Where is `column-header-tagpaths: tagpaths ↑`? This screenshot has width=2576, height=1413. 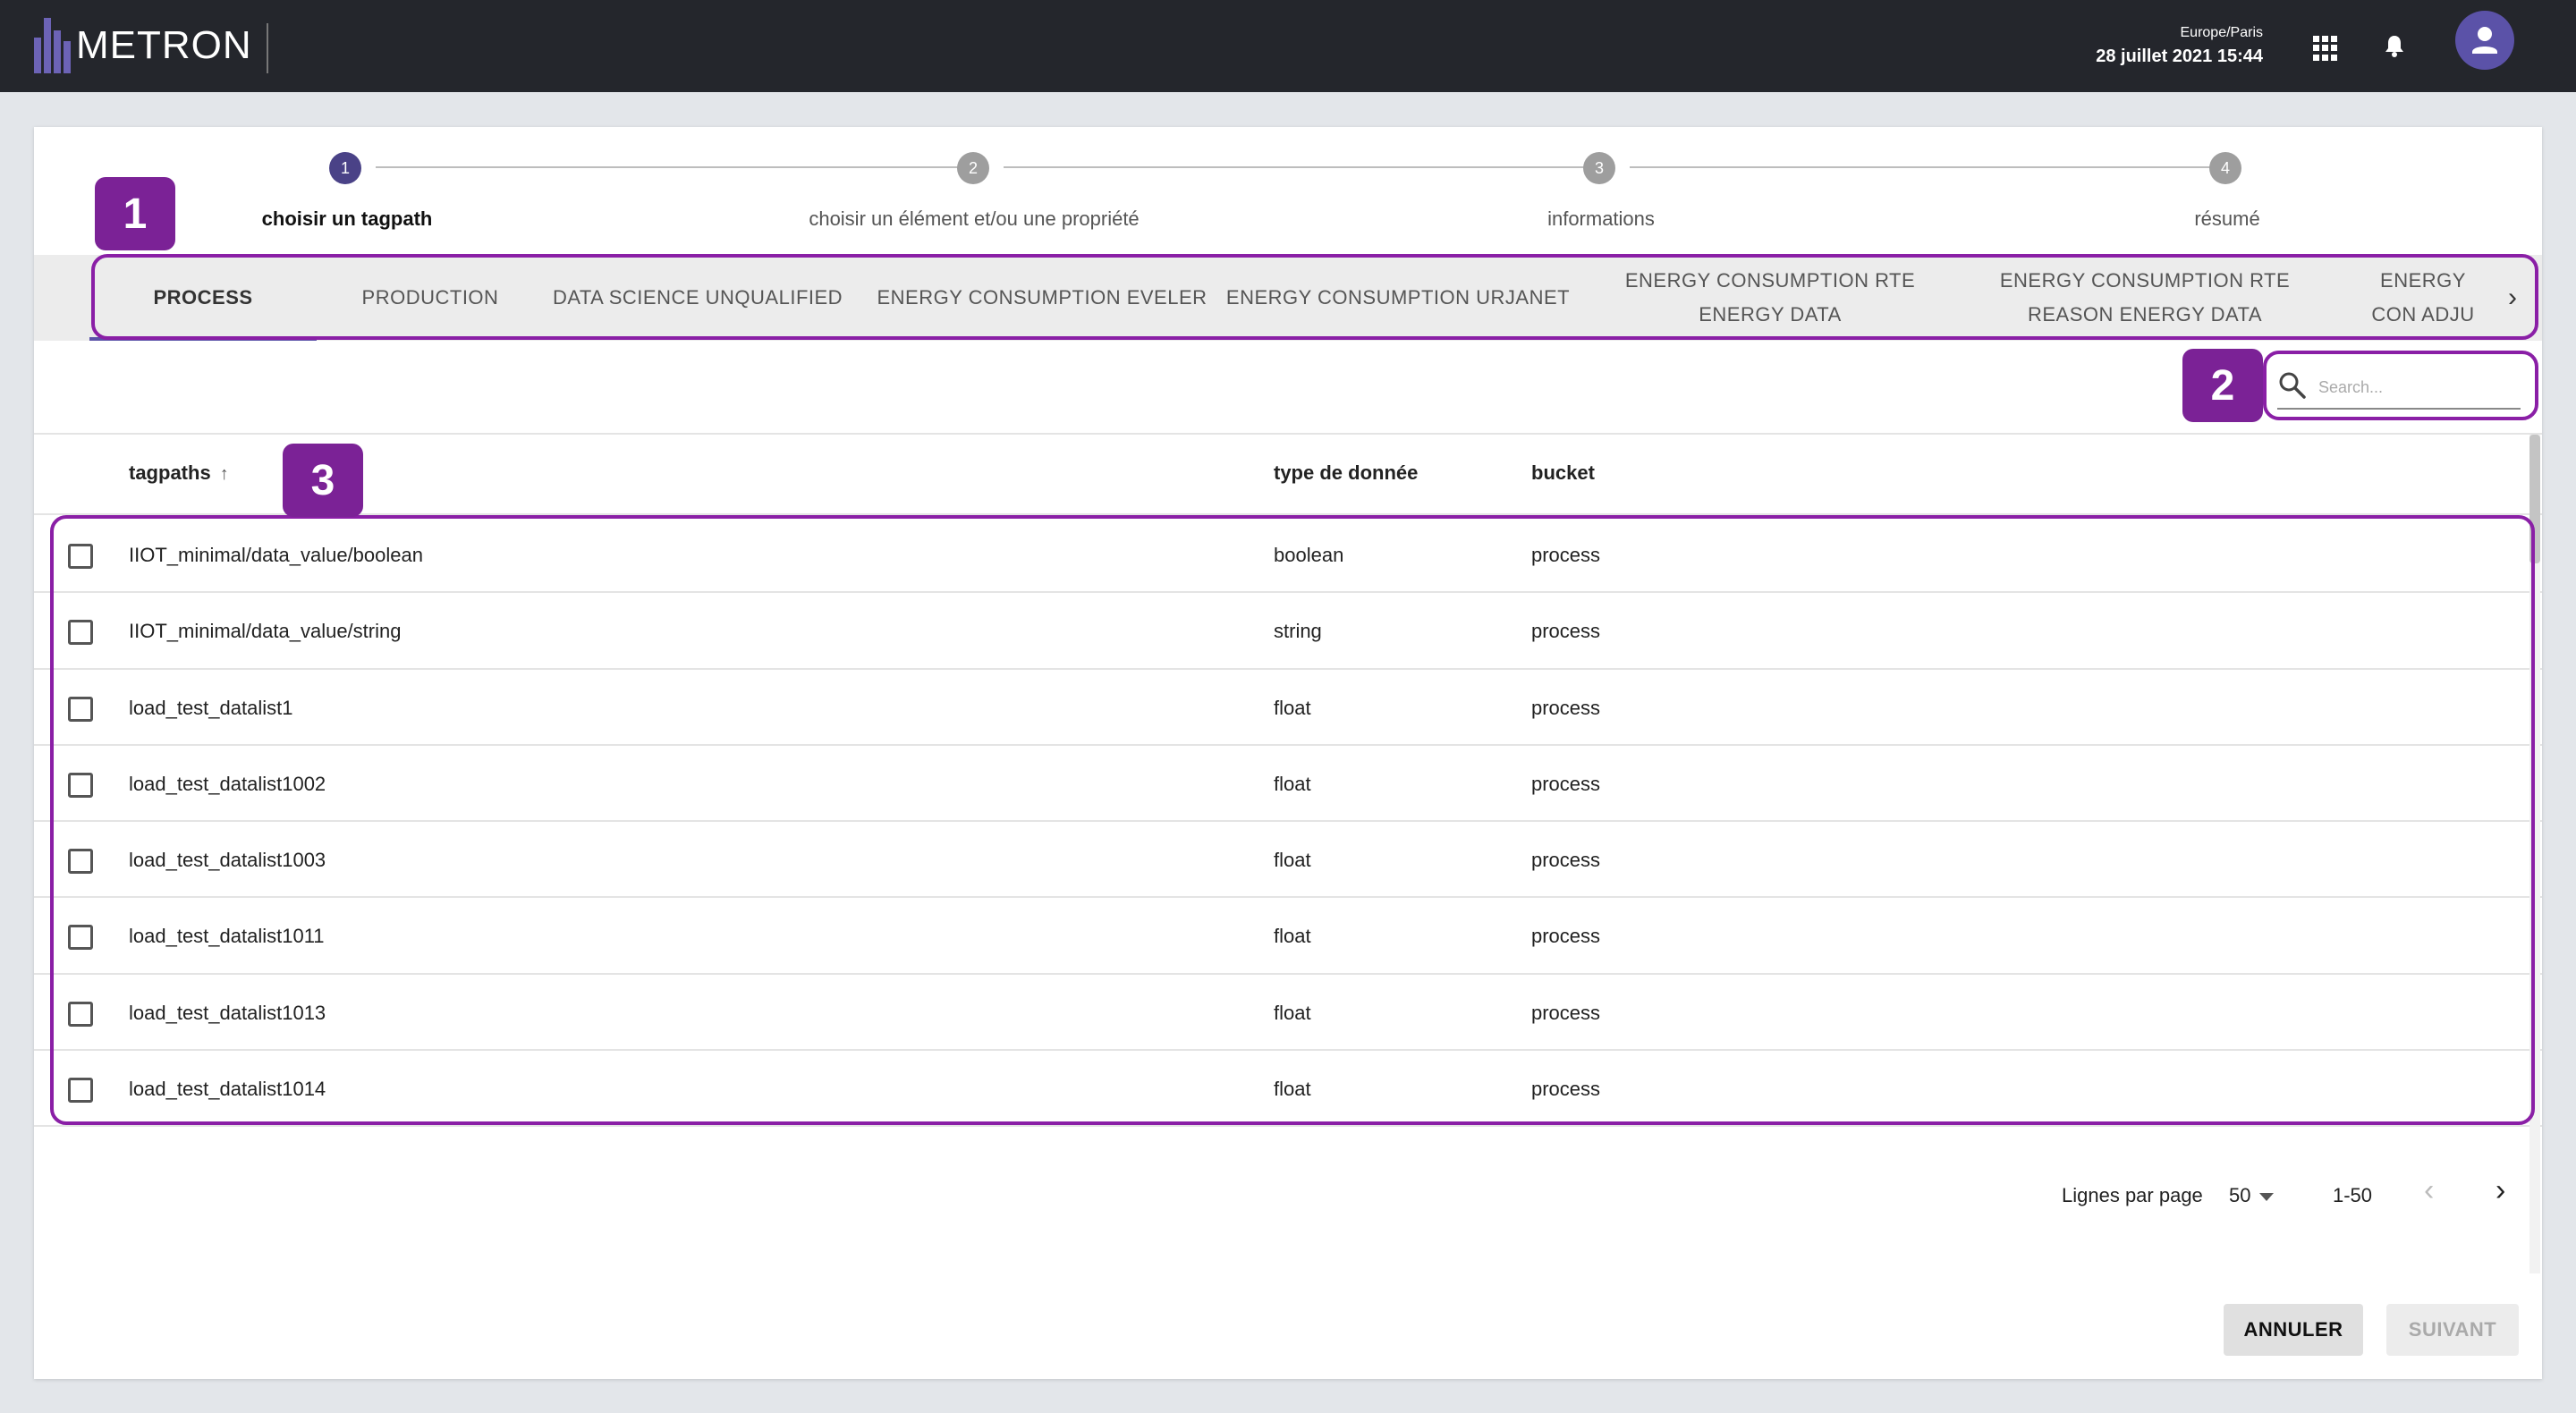
column-header-tagpaths: tagpaths ↑ is located at coordinates (179, 473).